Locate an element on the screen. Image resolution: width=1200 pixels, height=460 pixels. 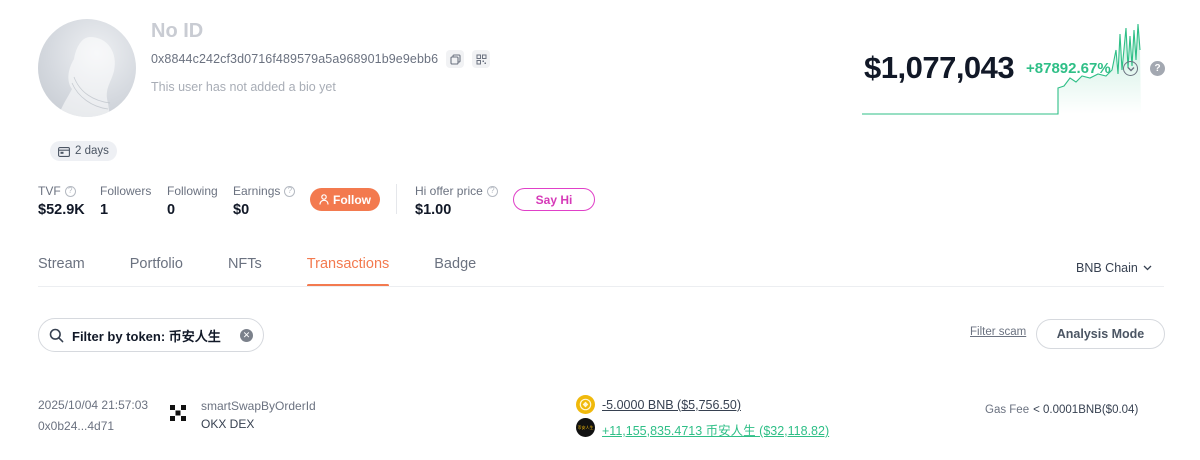
stat-hi-offer-price: Hi offer price? $1.00 is located at coordinates (456, 201).